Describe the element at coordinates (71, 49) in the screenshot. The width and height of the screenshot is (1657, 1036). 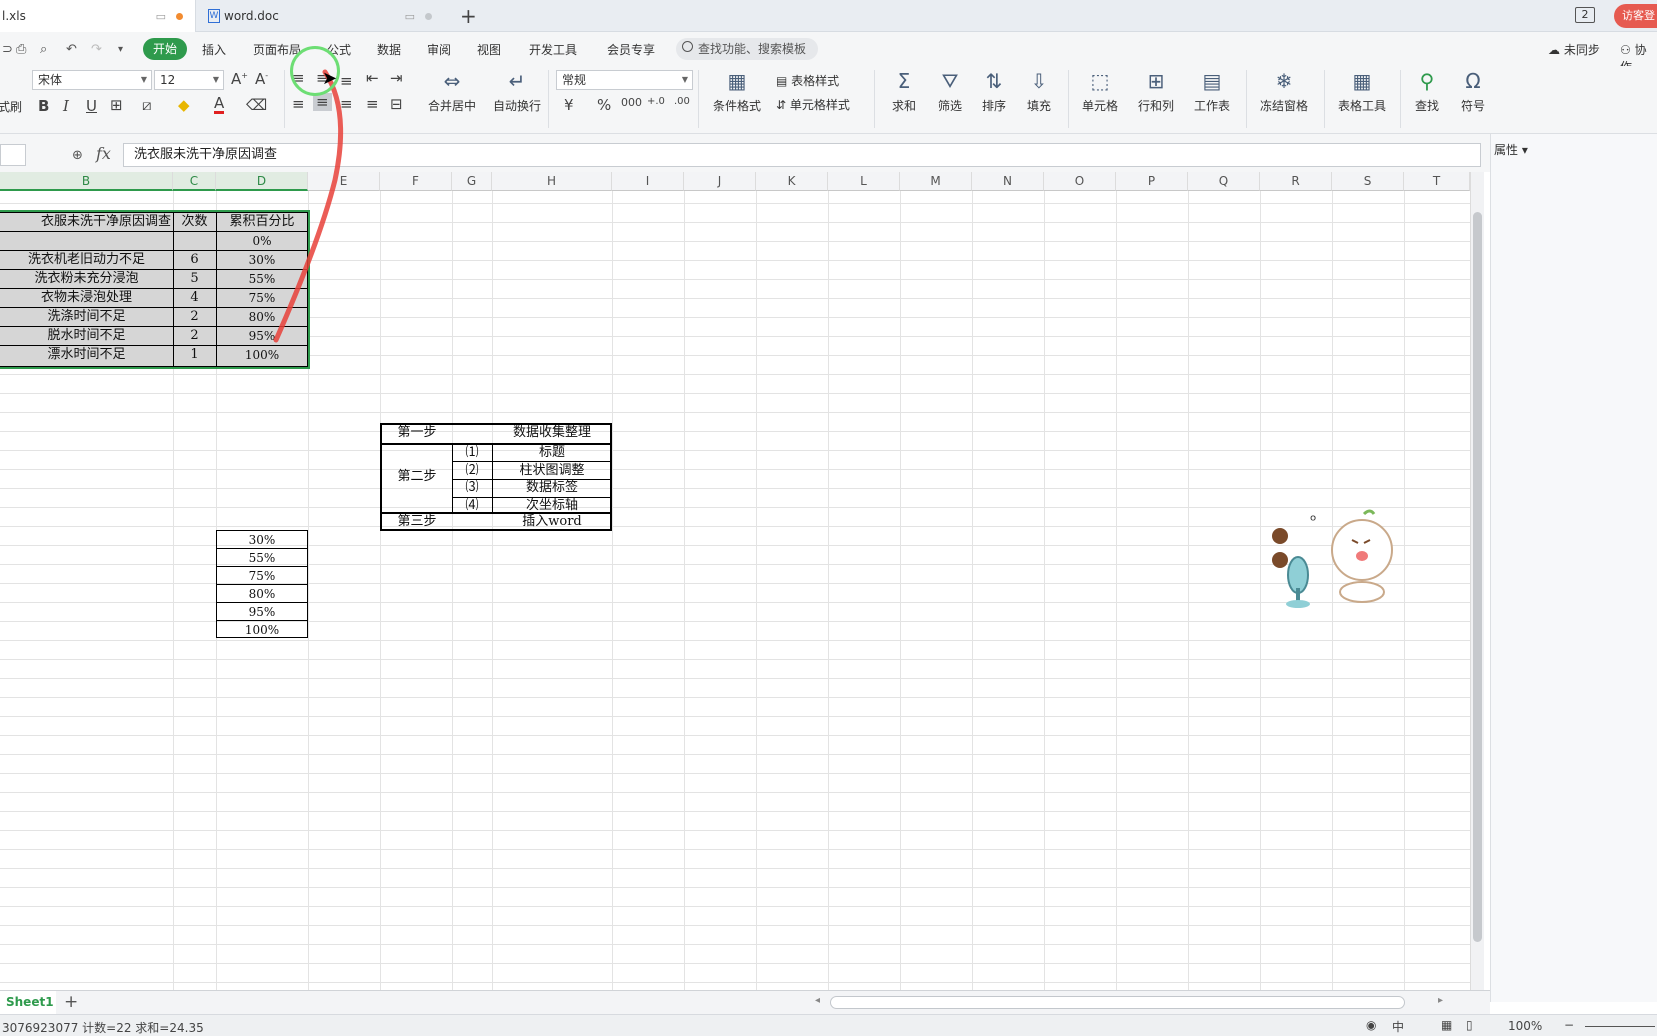
I see `undo-icon: ↶` at that location.